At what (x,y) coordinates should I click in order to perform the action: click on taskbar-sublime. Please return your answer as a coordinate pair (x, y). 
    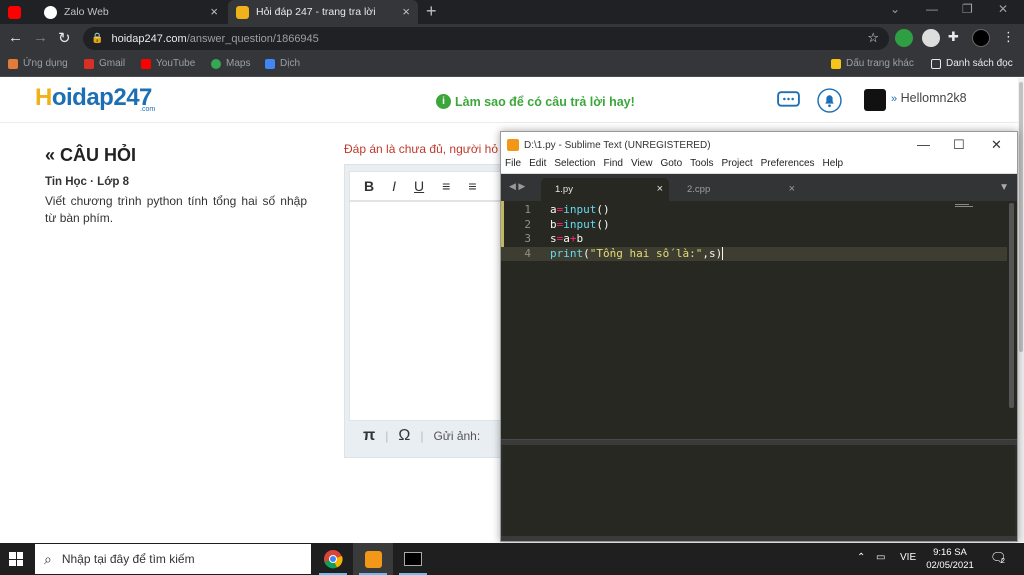
    Looking at the image, I should click on (373, 559).